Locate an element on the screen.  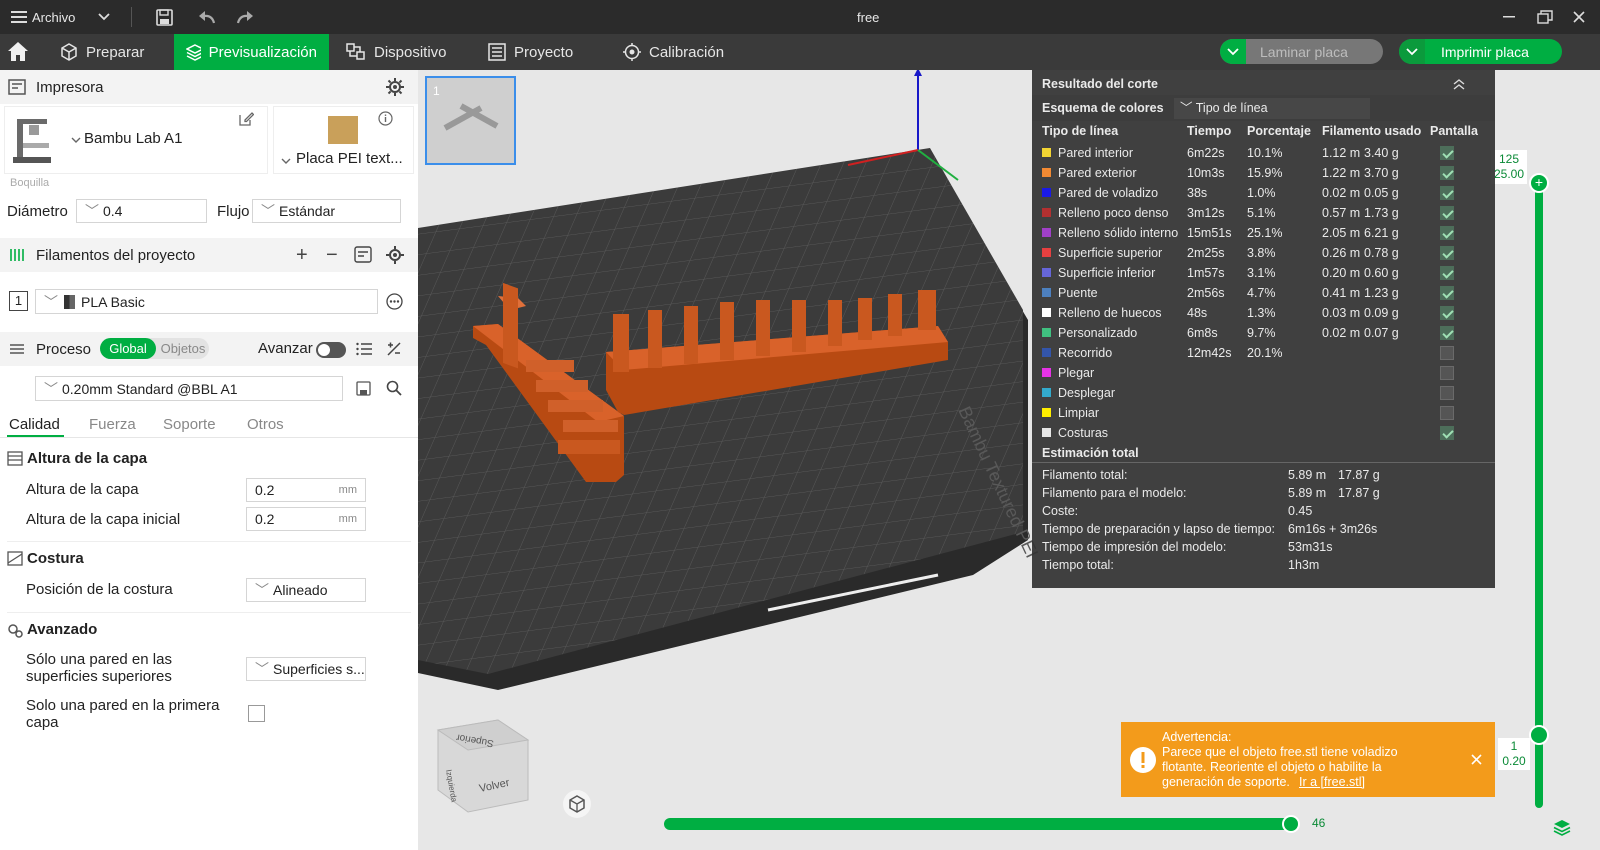
warning-link: Ir a [free.stl] is located at coordinates (1332, 782).